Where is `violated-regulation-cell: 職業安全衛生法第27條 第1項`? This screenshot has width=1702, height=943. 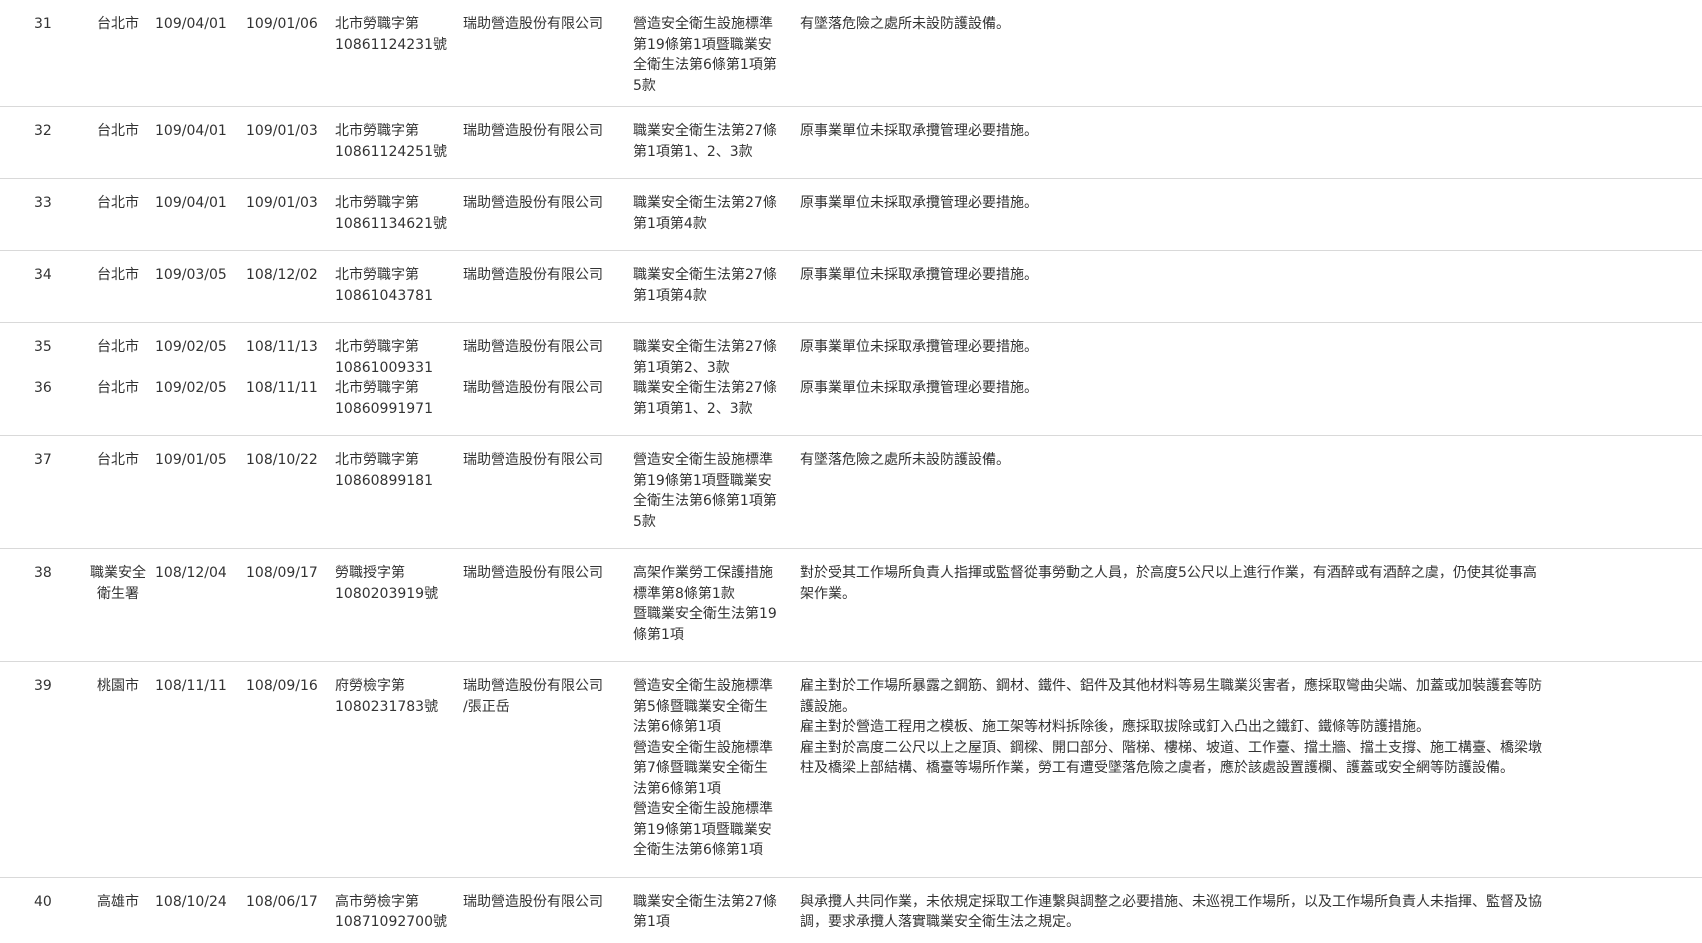 violated-regulation-cell: 職業安全衛生法第27條 第1項 is located at coordinates (716, 909).